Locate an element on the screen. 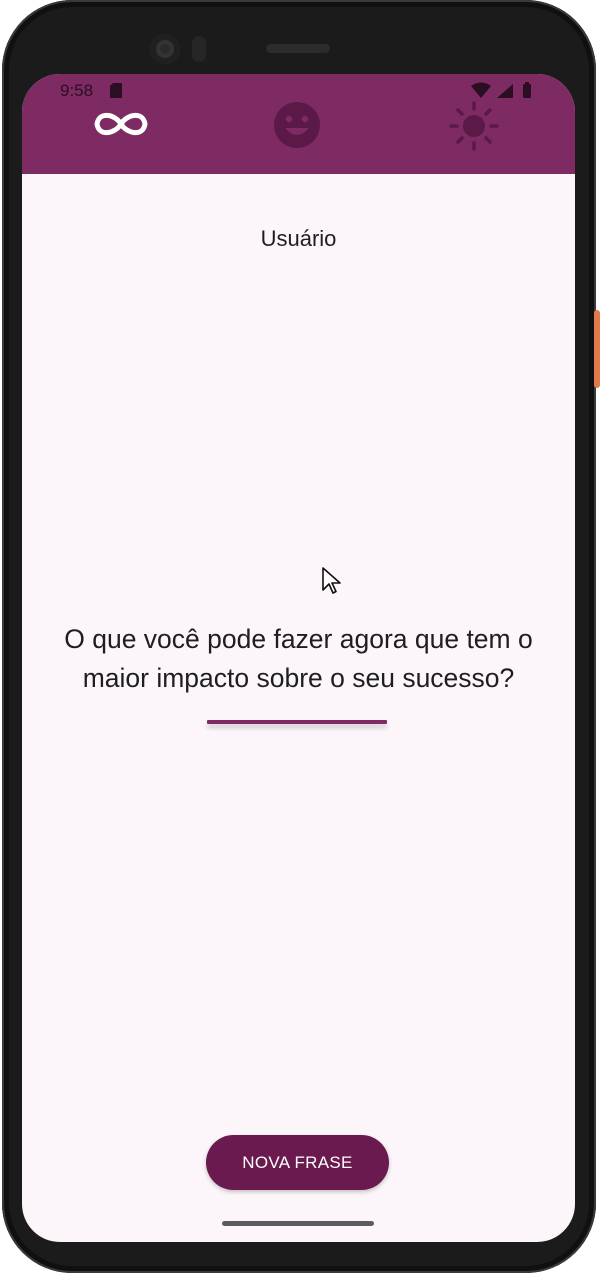 Image resolution: width=600 pixels, height=1275 pixels. status-icons is located at coordinates (501, 90).